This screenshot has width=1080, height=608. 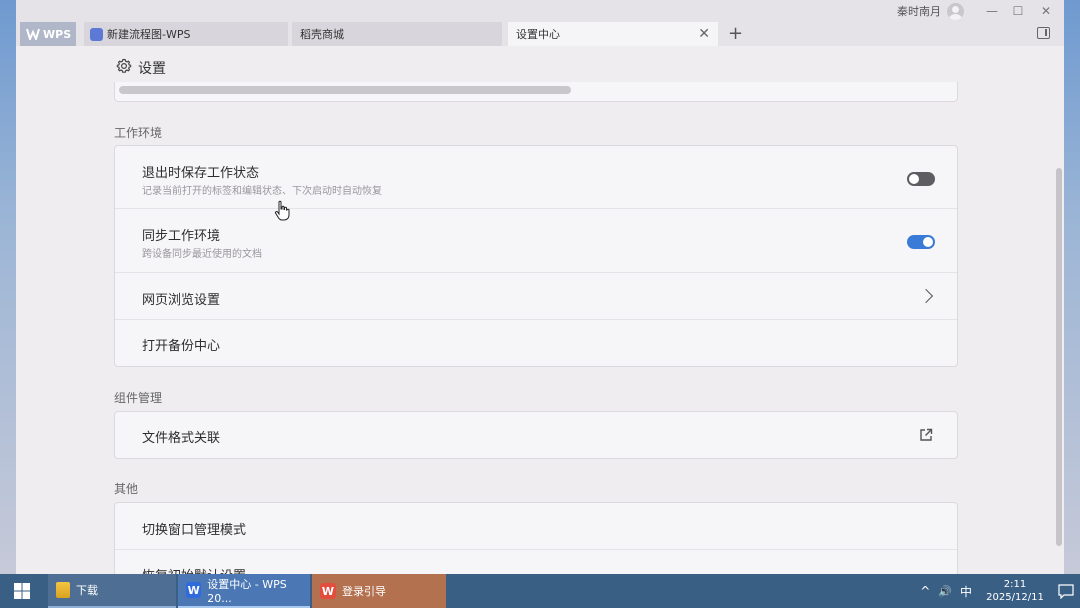 I want to click on page-title: 设置, so click(x=152, y=69).